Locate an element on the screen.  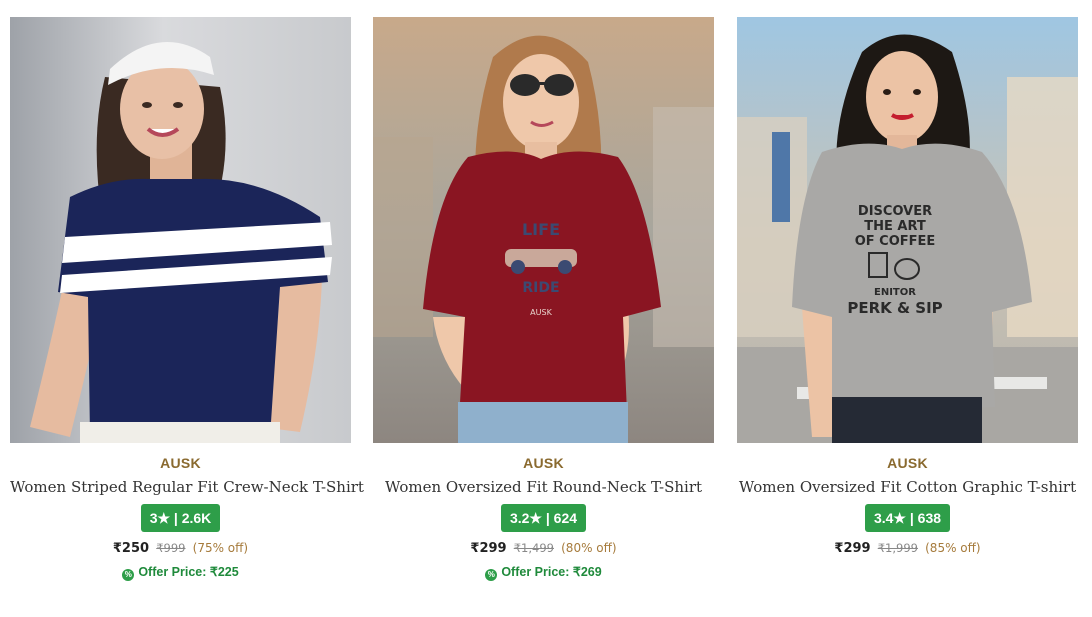
mrp-price: ₹999 is located at coordinates (171, 548).